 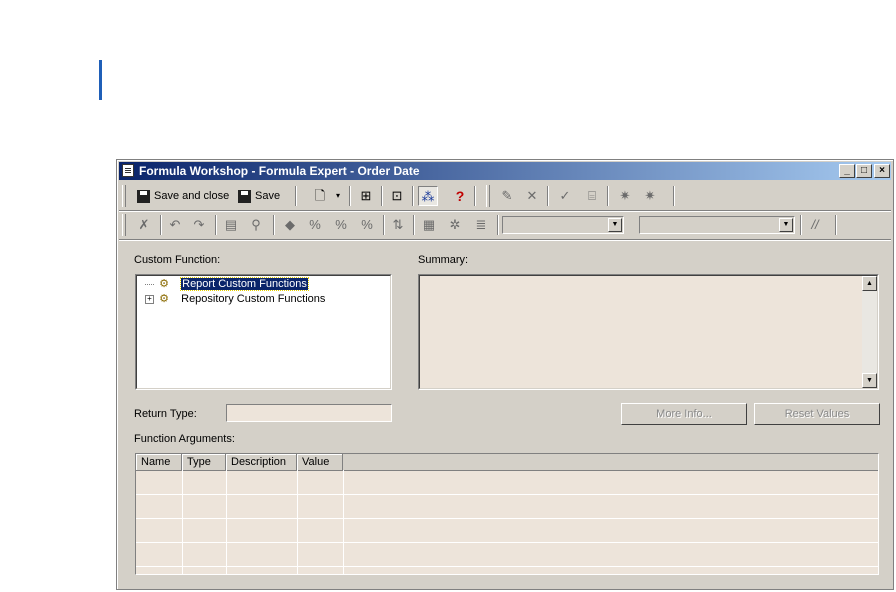 What do you see at coordinates (149, 299) in the screenshot?
I see `expand-icon: +` at bounding box center [149, 299].